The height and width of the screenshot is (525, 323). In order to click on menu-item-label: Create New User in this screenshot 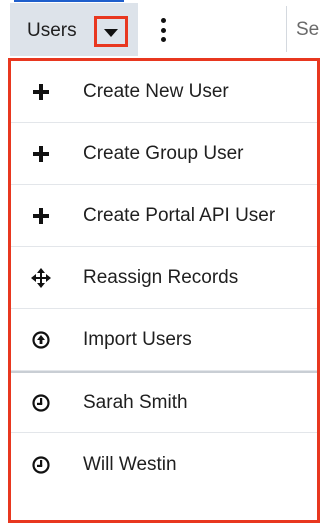, I will do `click(156, 91)`.